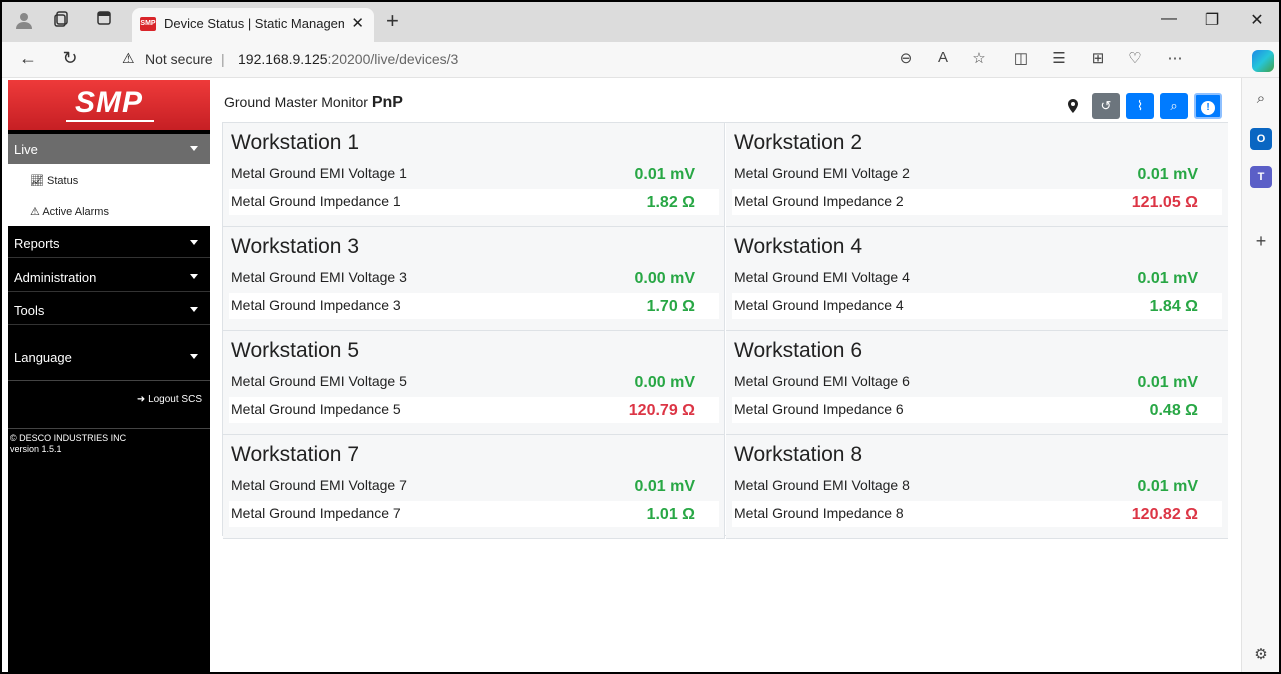 This screenshot has width=1281, height=674. Describe the element at coordinates (392, 21) in the screenshot. I see `new-tab-button: +` at that location.